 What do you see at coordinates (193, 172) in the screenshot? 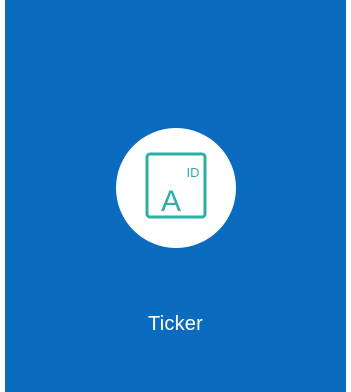
I see `icon-superscript: ID` at bounding box center [193, 172].